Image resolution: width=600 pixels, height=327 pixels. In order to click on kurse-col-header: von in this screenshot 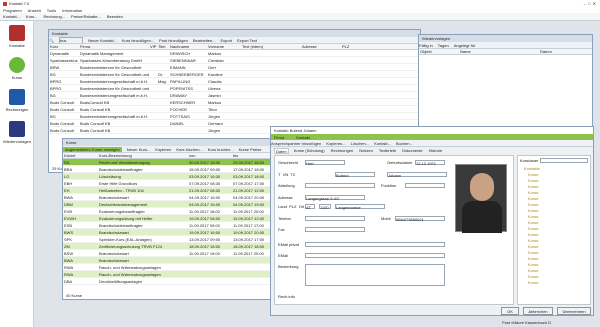, I will do `click(210, 155)`.